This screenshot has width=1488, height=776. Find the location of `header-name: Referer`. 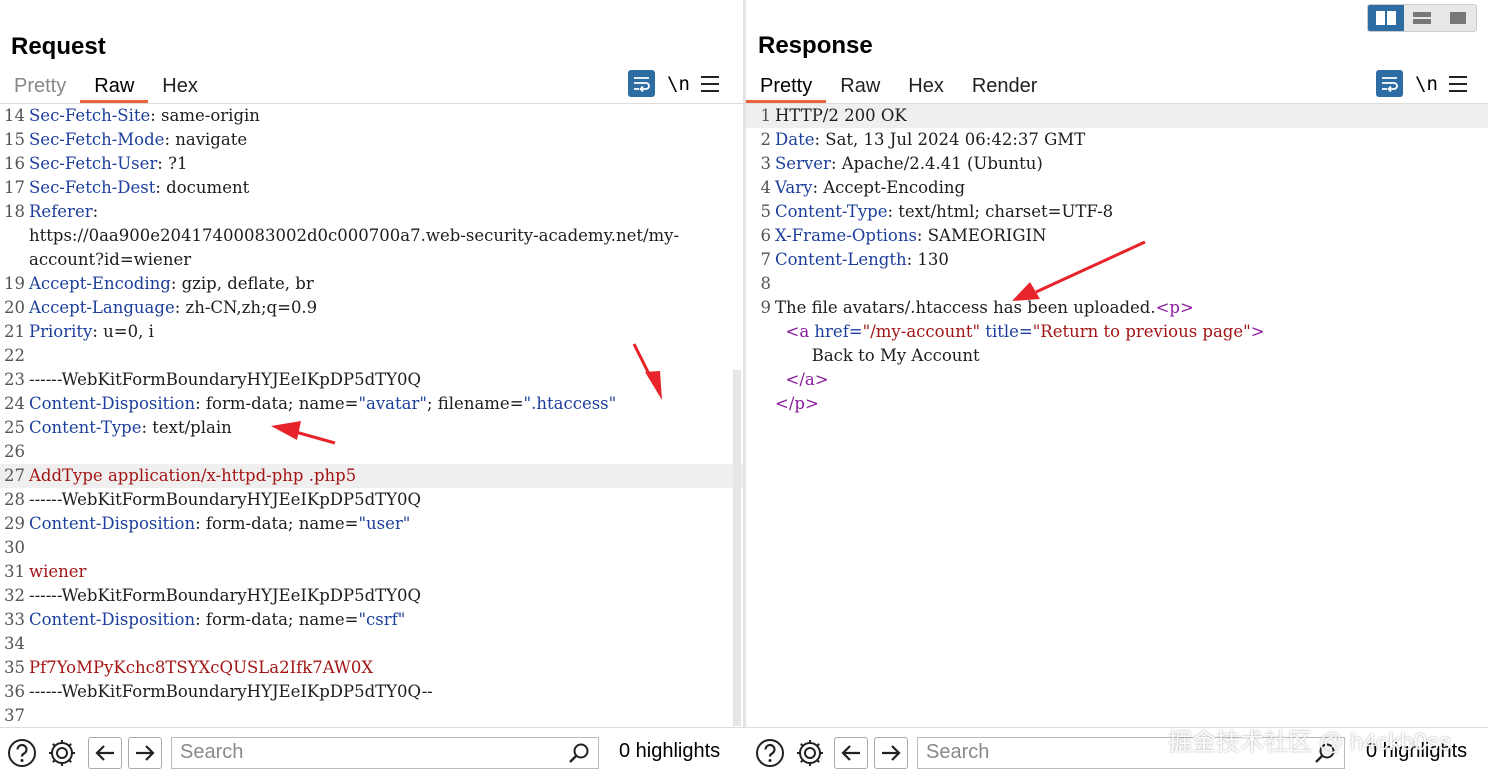

header-name: Referer is located at coordinates (61, 211).